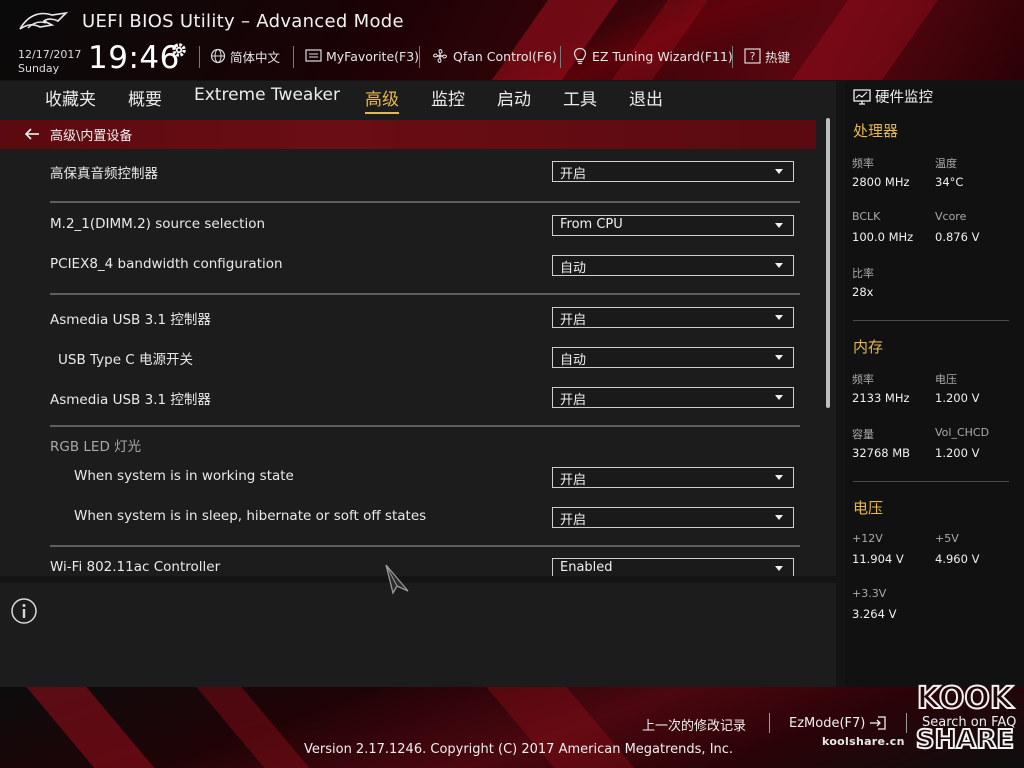 Image resolution: width=1024 pixels, height=768 pixels. Describe the element at coordinates (382, 99) in the screenshot. I see `menu-advanced: 高级` at that location.